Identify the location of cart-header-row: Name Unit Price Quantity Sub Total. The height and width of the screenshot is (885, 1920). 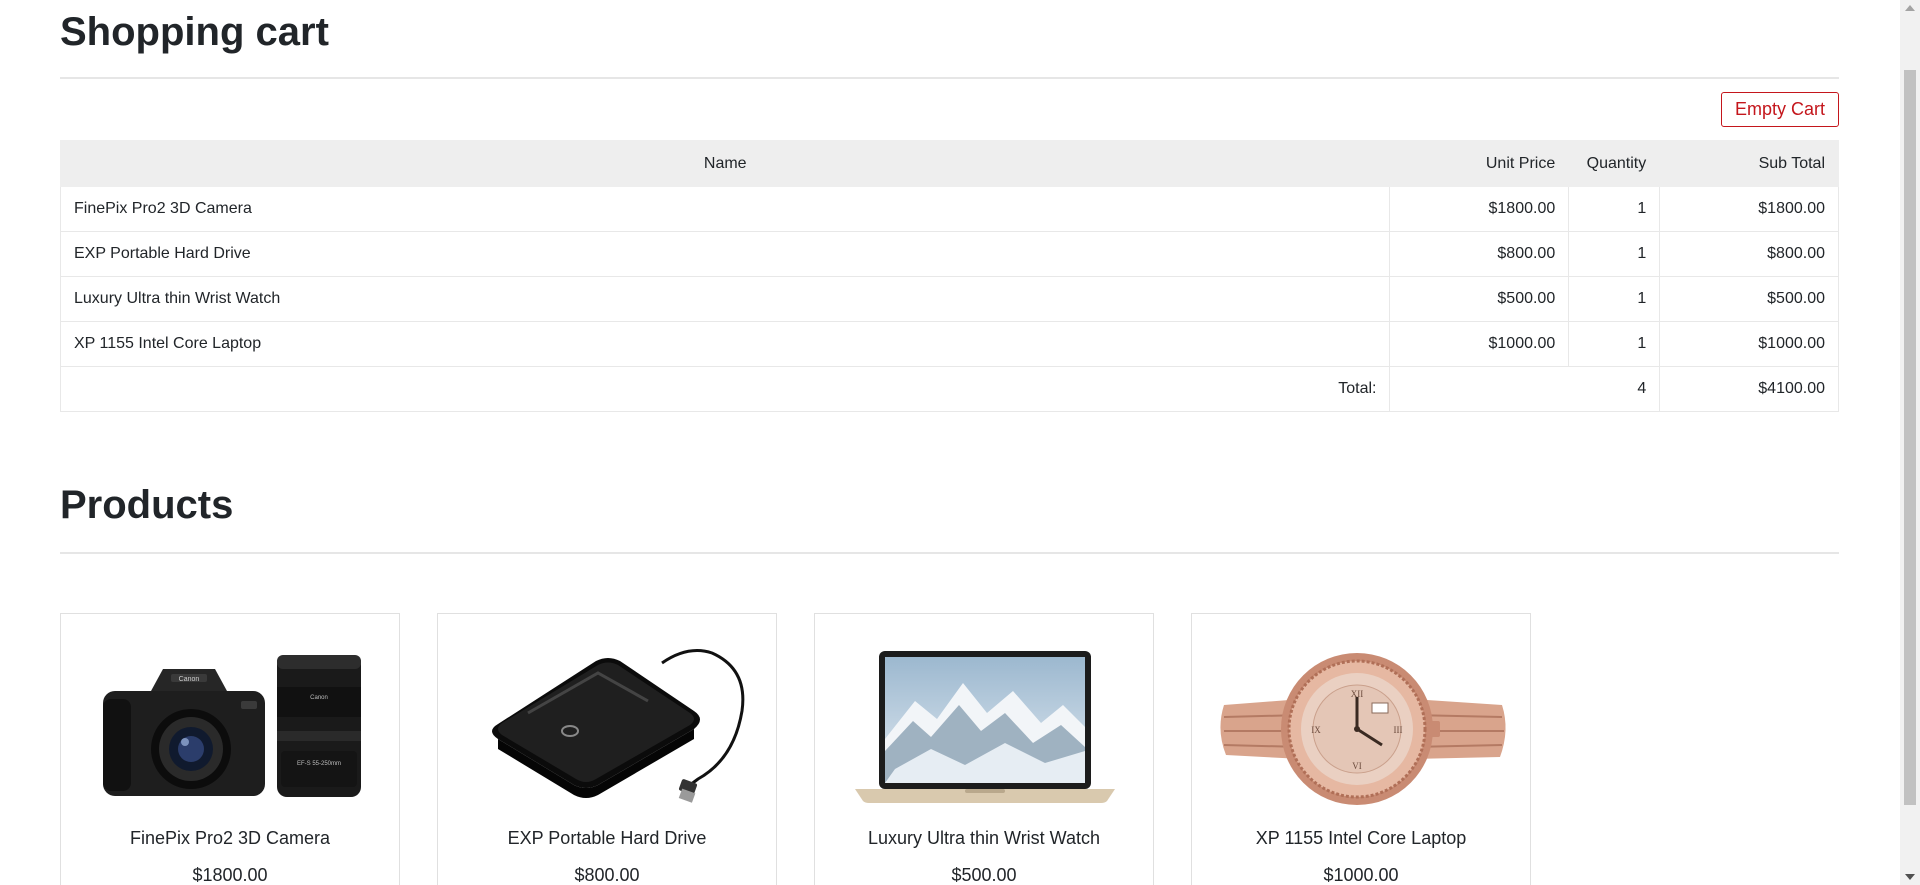
(949, 163).